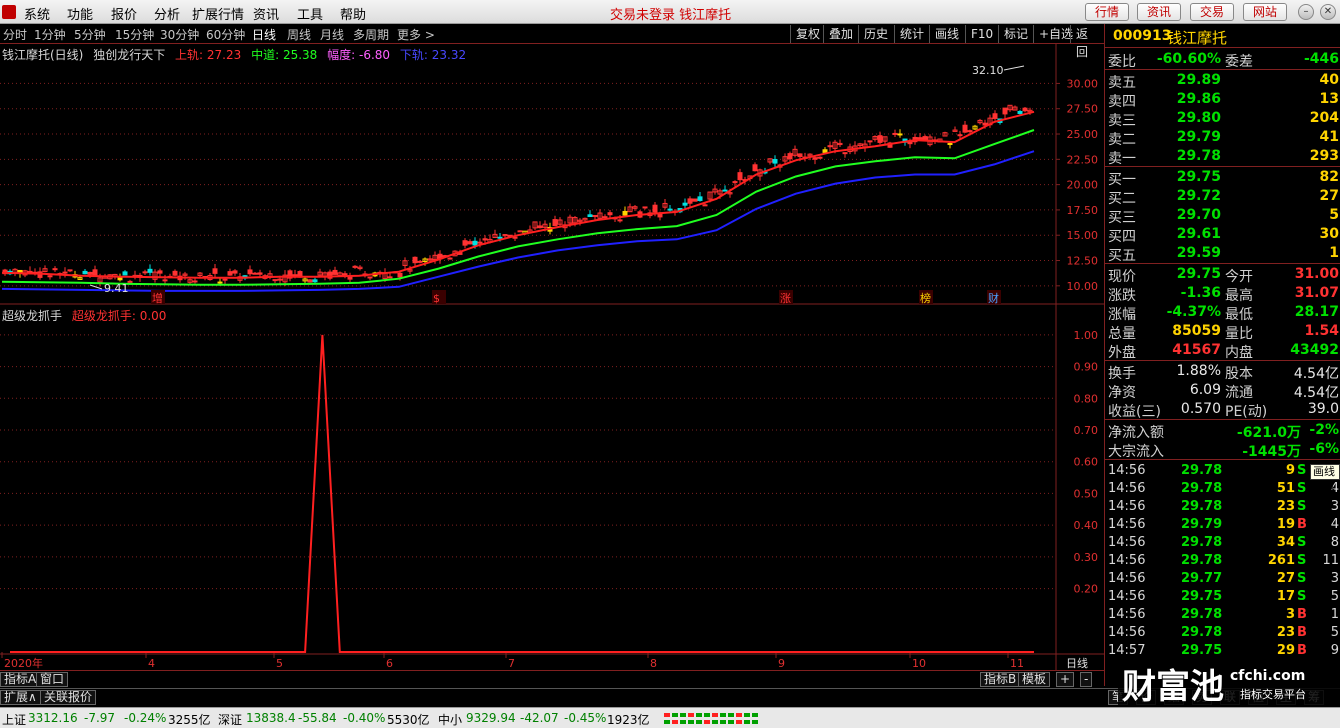  I want to click on quick-button-website: 网站, so click(1265, 12).